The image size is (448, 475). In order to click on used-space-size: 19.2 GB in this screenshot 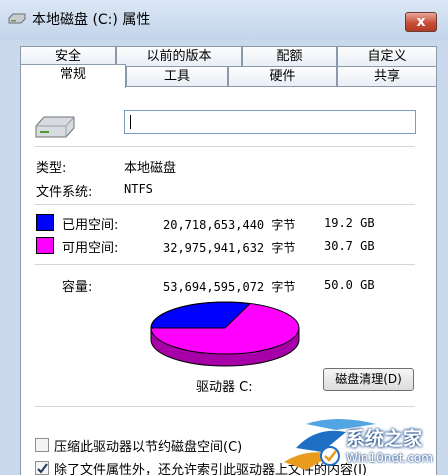, I will do `click(349, 223)`.